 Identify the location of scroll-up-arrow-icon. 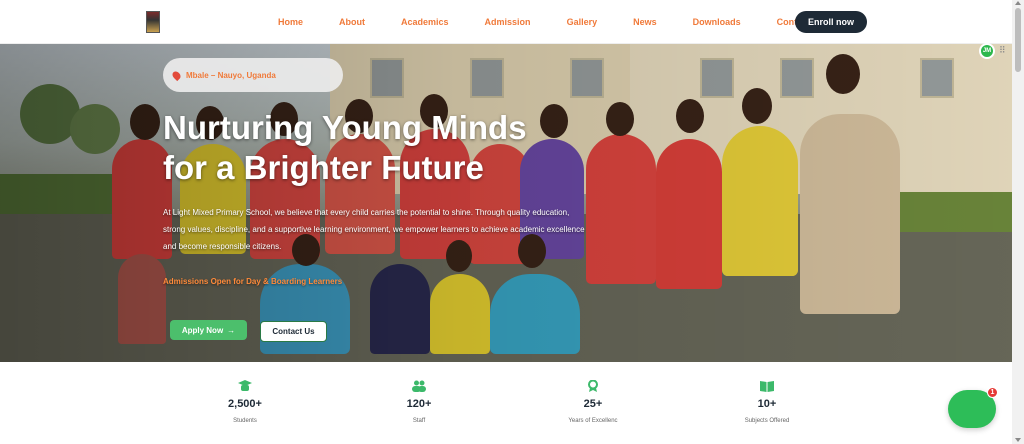
(1018, 3).